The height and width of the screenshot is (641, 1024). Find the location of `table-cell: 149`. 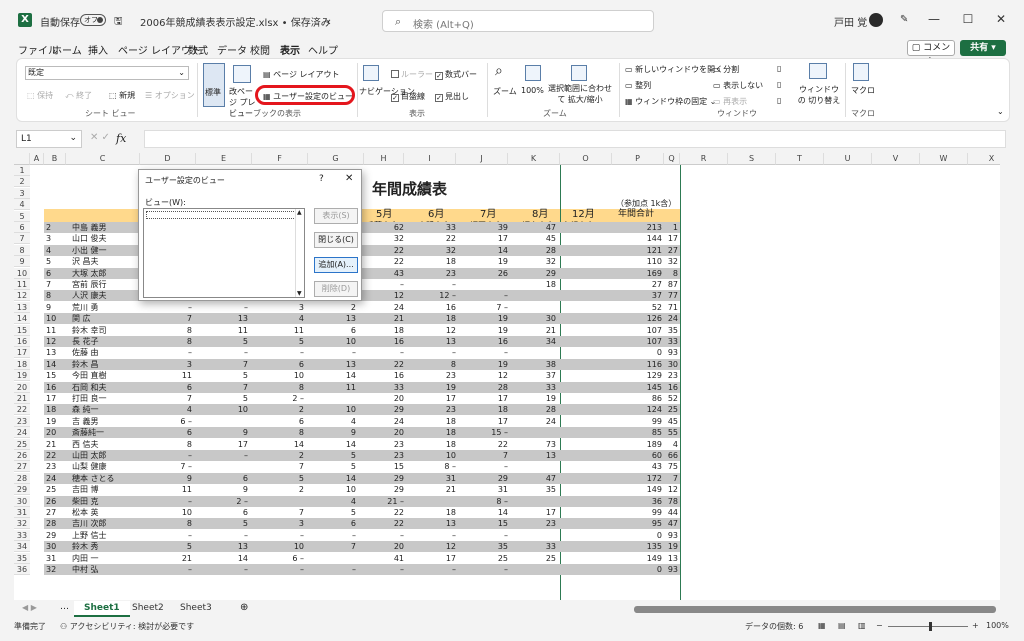

table-cell: 149 is located at coordinates (637, 558).